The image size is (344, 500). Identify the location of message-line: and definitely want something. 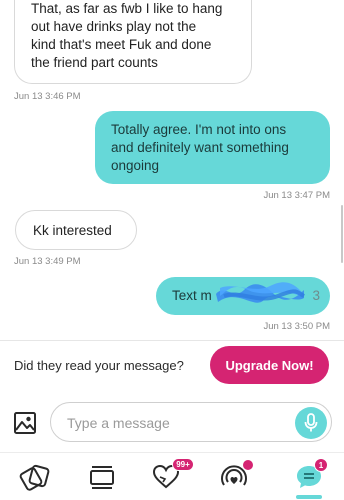
(200, 147).